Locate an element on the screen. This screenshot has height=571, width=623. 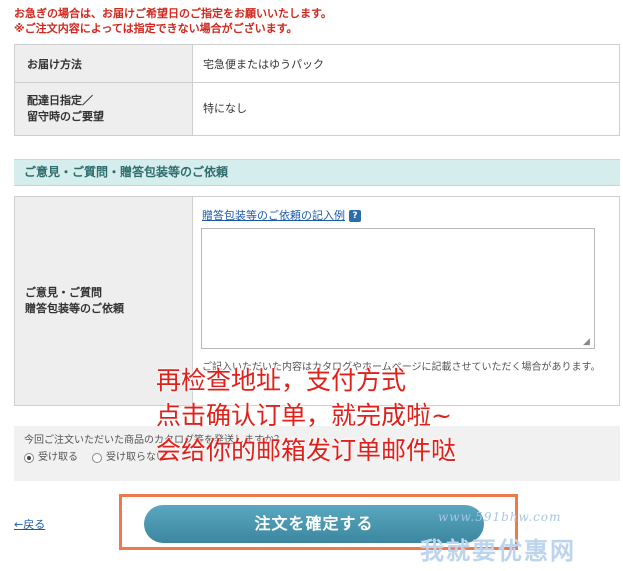
delivery-method-row: お届け方法 宅急便またはゆうパック is located at coordinates (317, 63).